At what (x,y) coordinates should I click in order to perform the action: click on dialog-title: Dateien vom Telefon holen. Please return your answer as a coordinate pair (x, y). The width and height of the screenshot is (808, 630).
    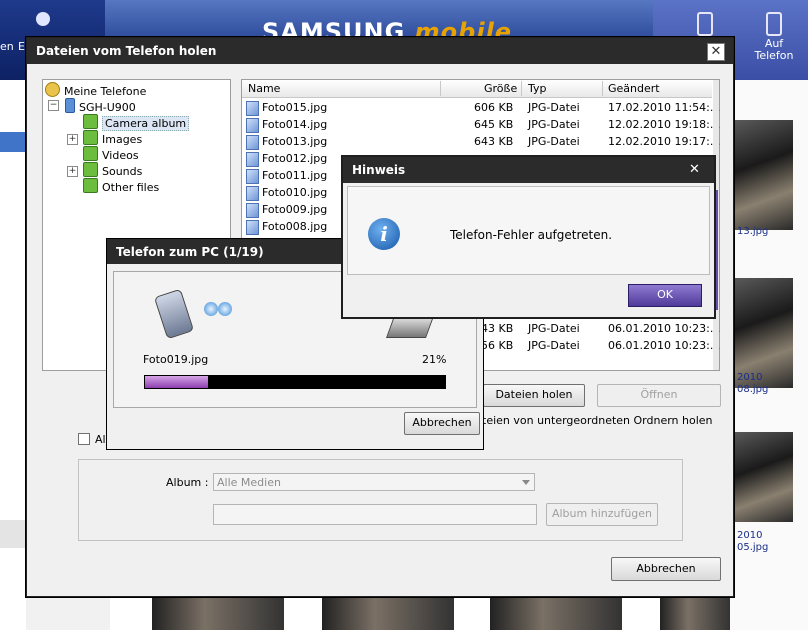
    Looking at the image, I should click on (126, 51).